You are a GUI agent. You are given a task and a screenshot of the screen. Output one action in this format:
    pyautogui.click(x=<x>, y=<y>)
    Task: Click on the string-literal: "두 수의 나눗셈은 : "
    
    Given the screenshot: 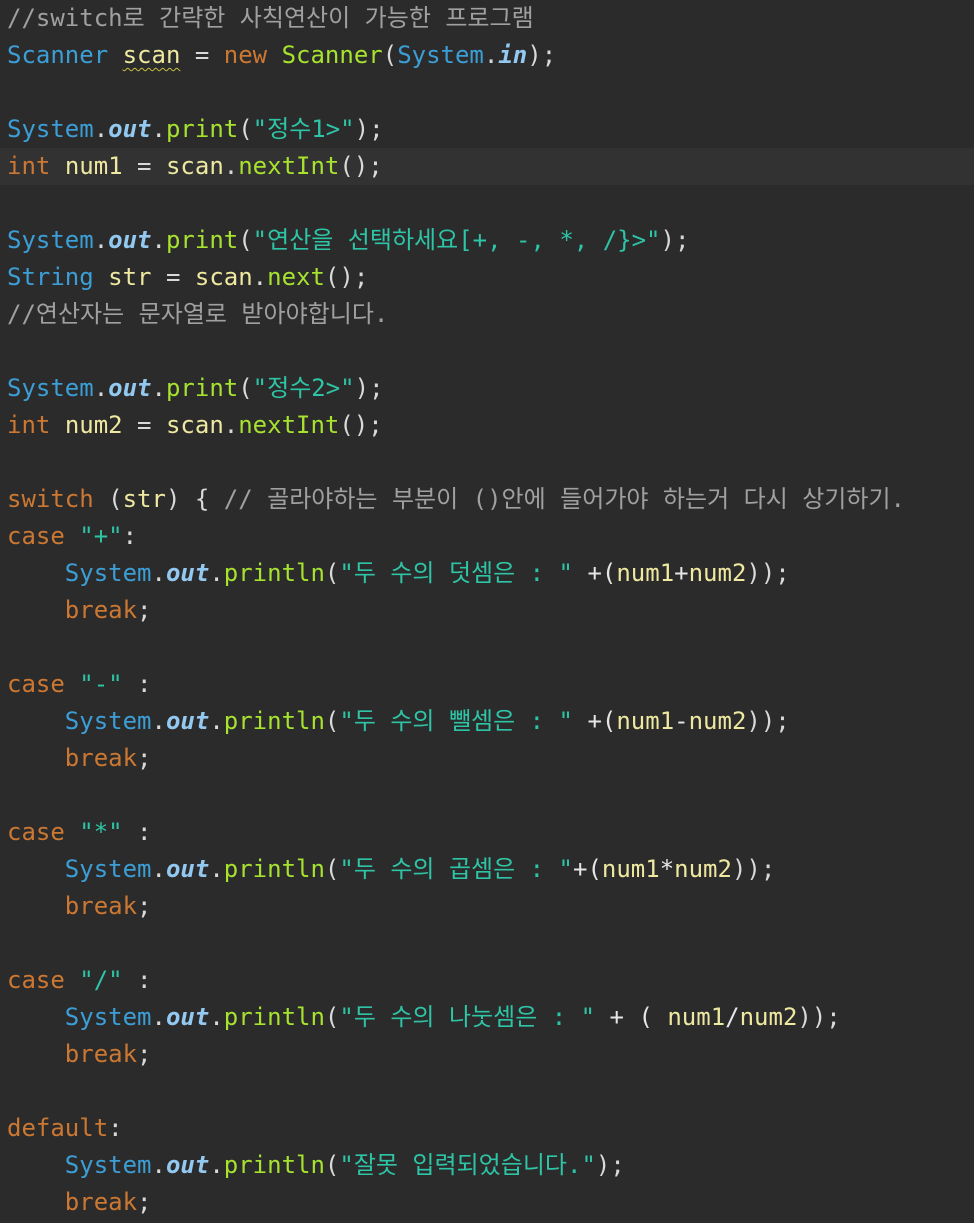 What is the action you would take?
    pyautogui.click(x=467, y=1017)
    